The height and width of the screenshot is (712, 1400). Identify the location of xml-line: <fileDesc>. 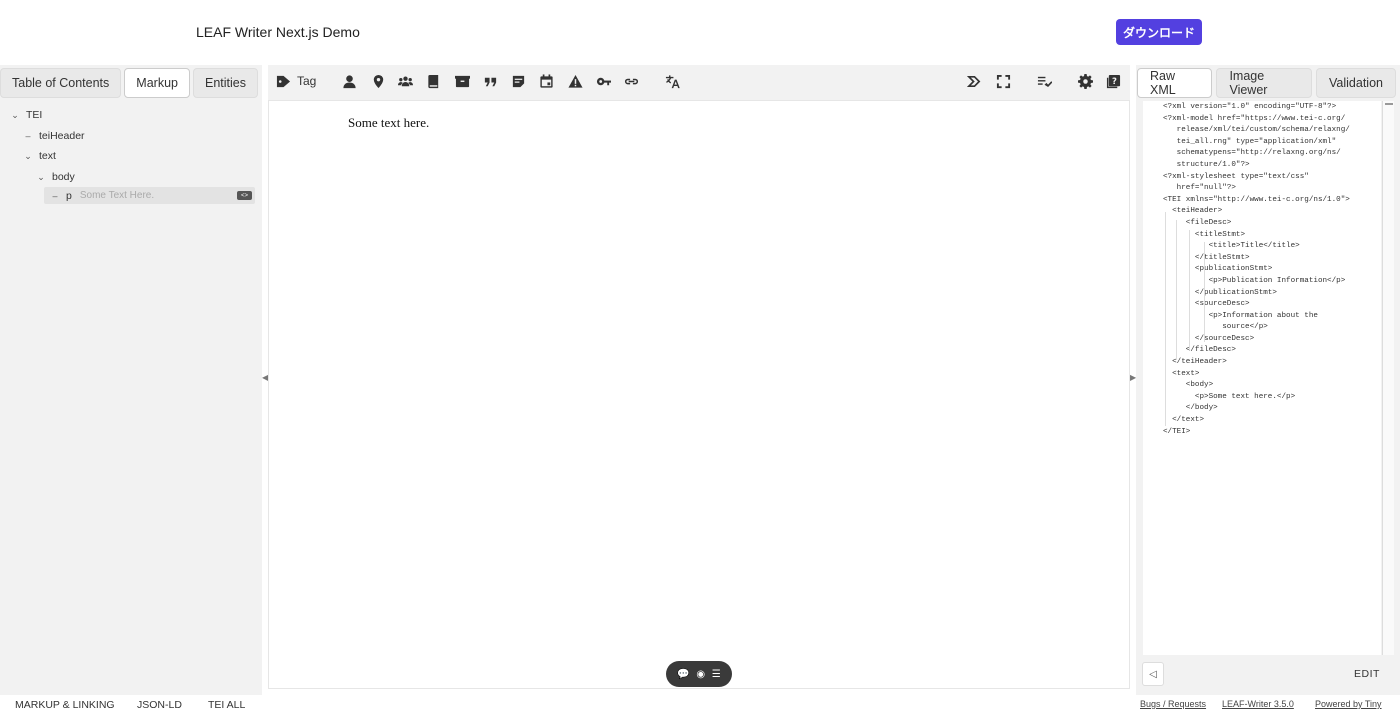
(1197, 222).